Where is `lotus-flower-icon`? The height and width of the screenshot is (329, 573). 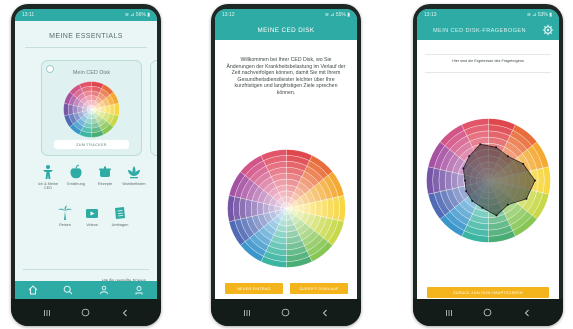 lotus-flower-icon is located at coordinates (134, 172).